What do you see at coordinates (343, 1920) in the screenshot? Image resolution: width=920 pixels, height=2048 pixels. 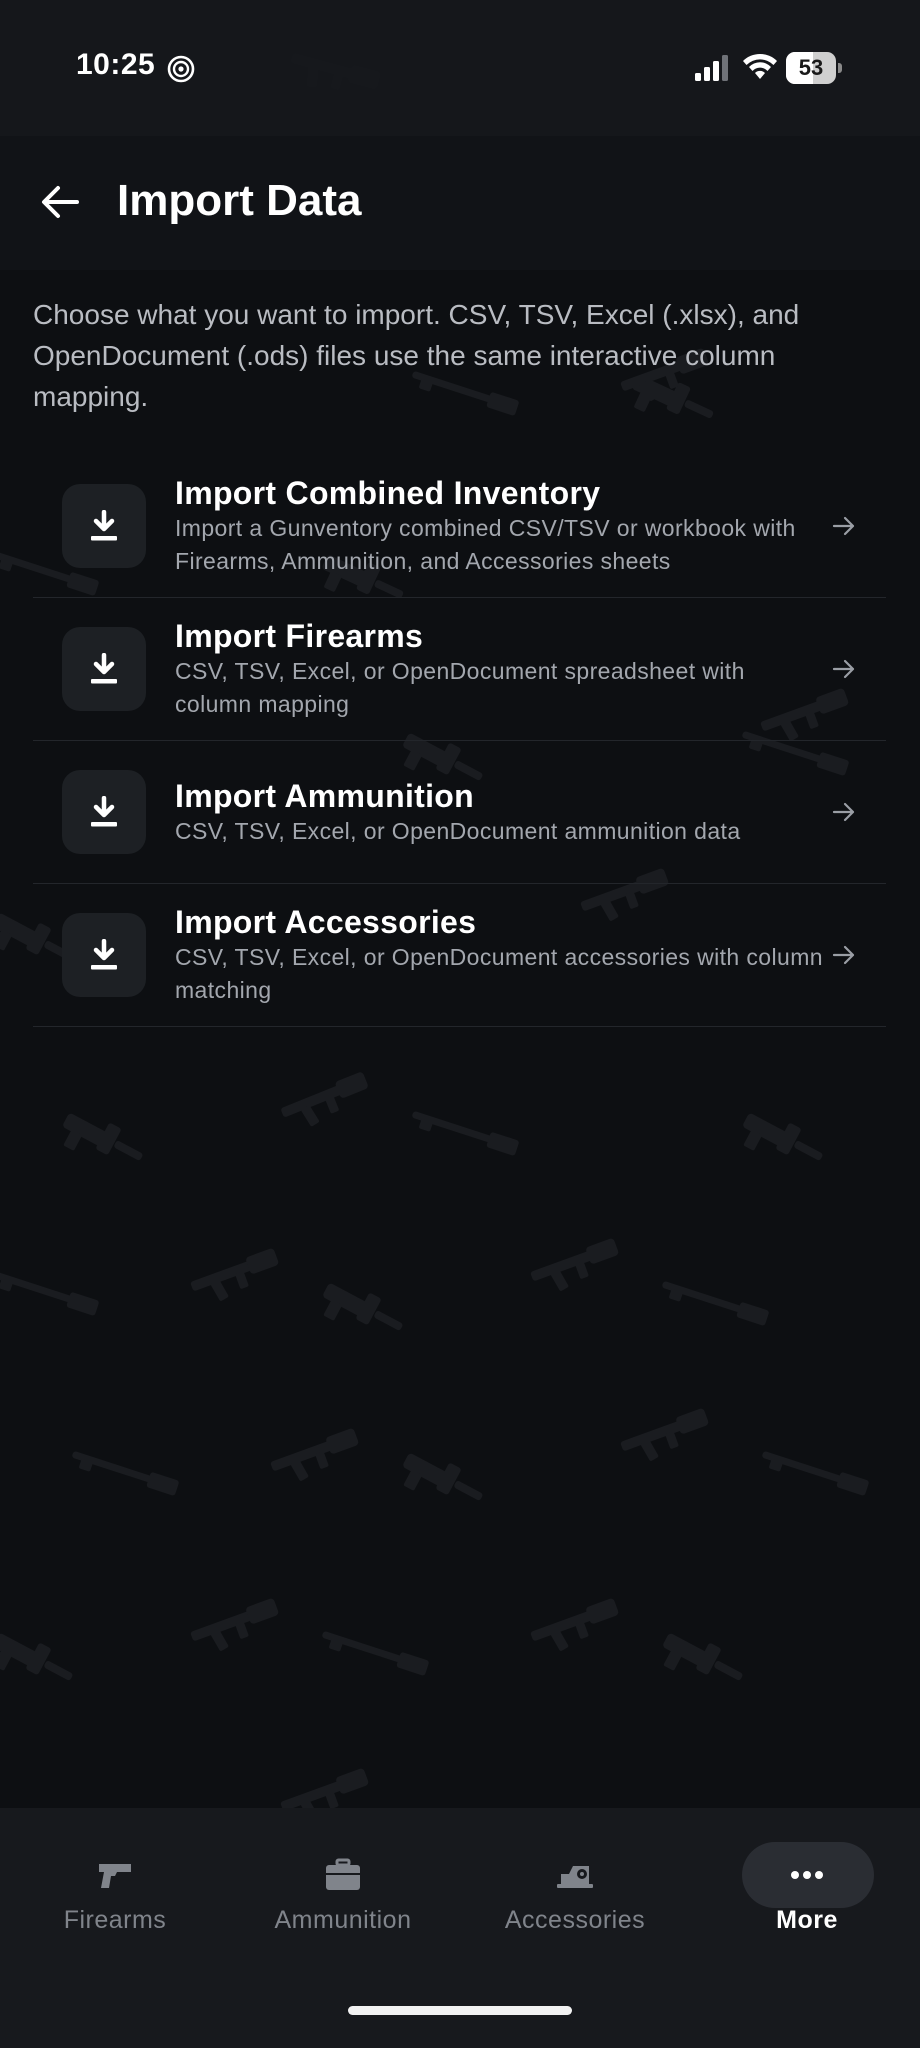 I see `tab-label: Ammunition` at bounding box center [343, 1920].